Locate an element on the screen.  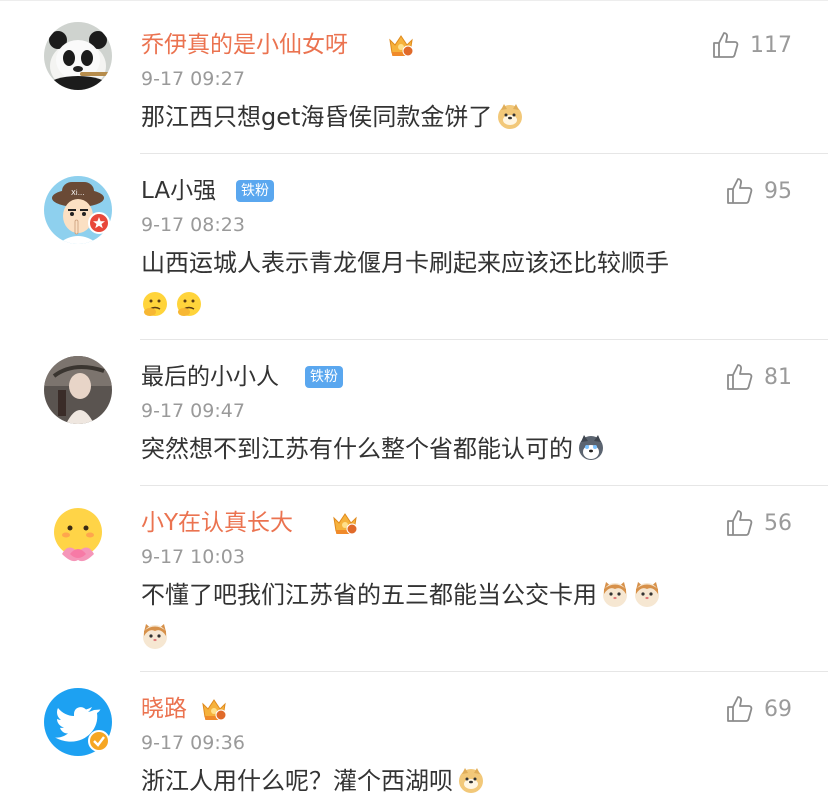
like-count: 56 is located at coordinates (778, 523).